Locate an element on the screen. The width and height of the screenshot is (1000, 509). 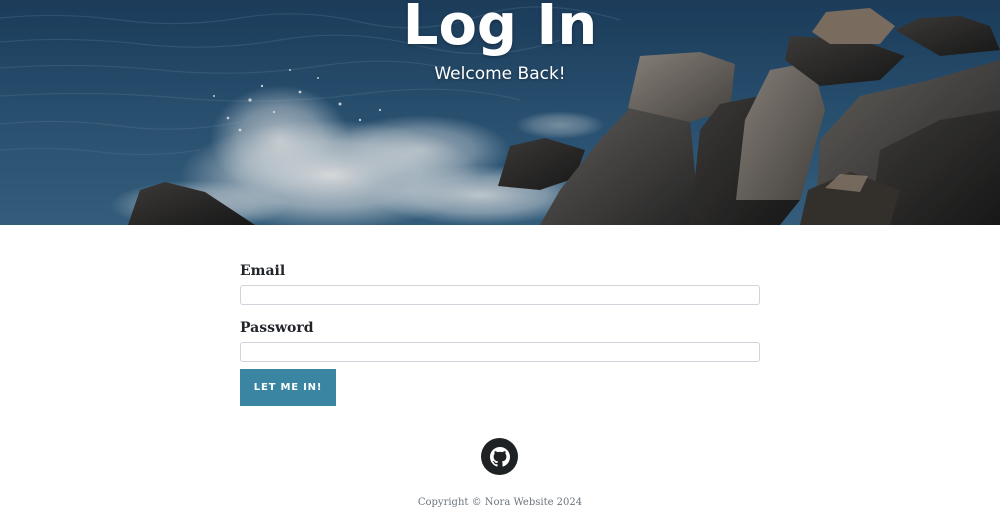
password-input is located at coordinates (500, 352).